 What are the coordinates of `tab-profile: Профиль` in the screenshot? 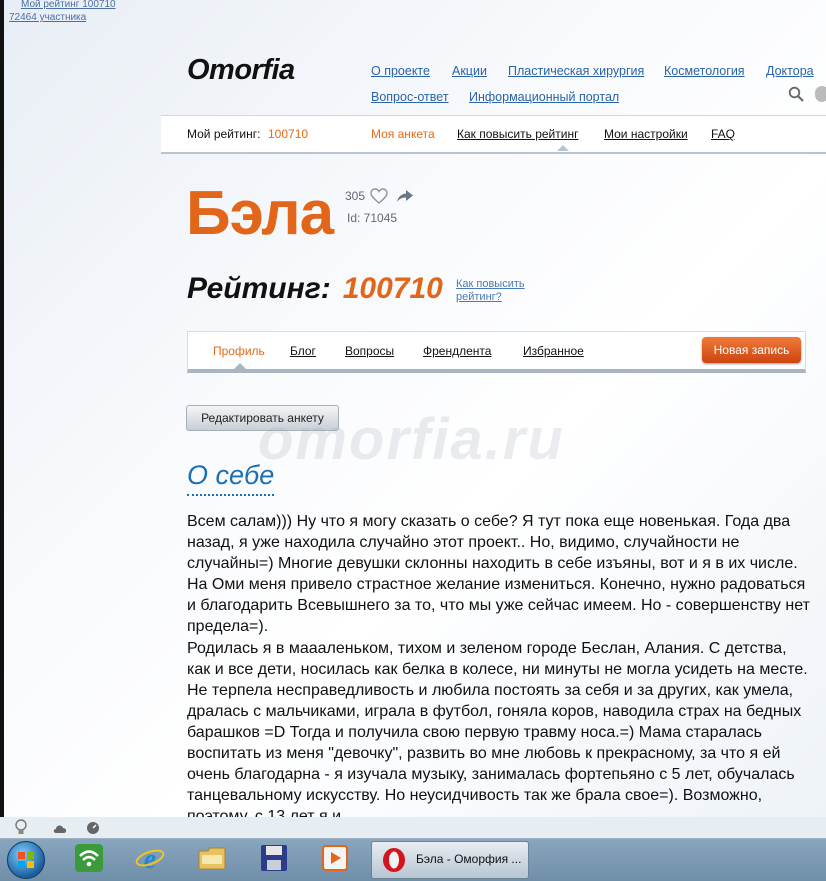 It's located at (239, 351).